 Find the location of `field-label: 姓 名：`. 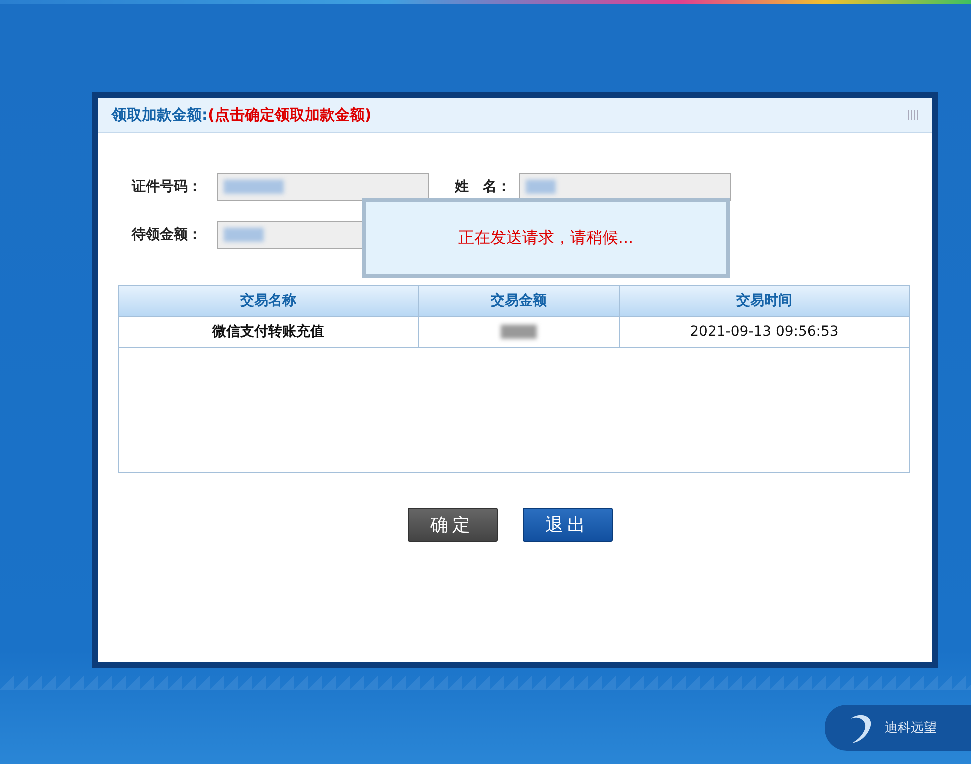

field-label: 姓 名： is located at coordinates (483, 187).